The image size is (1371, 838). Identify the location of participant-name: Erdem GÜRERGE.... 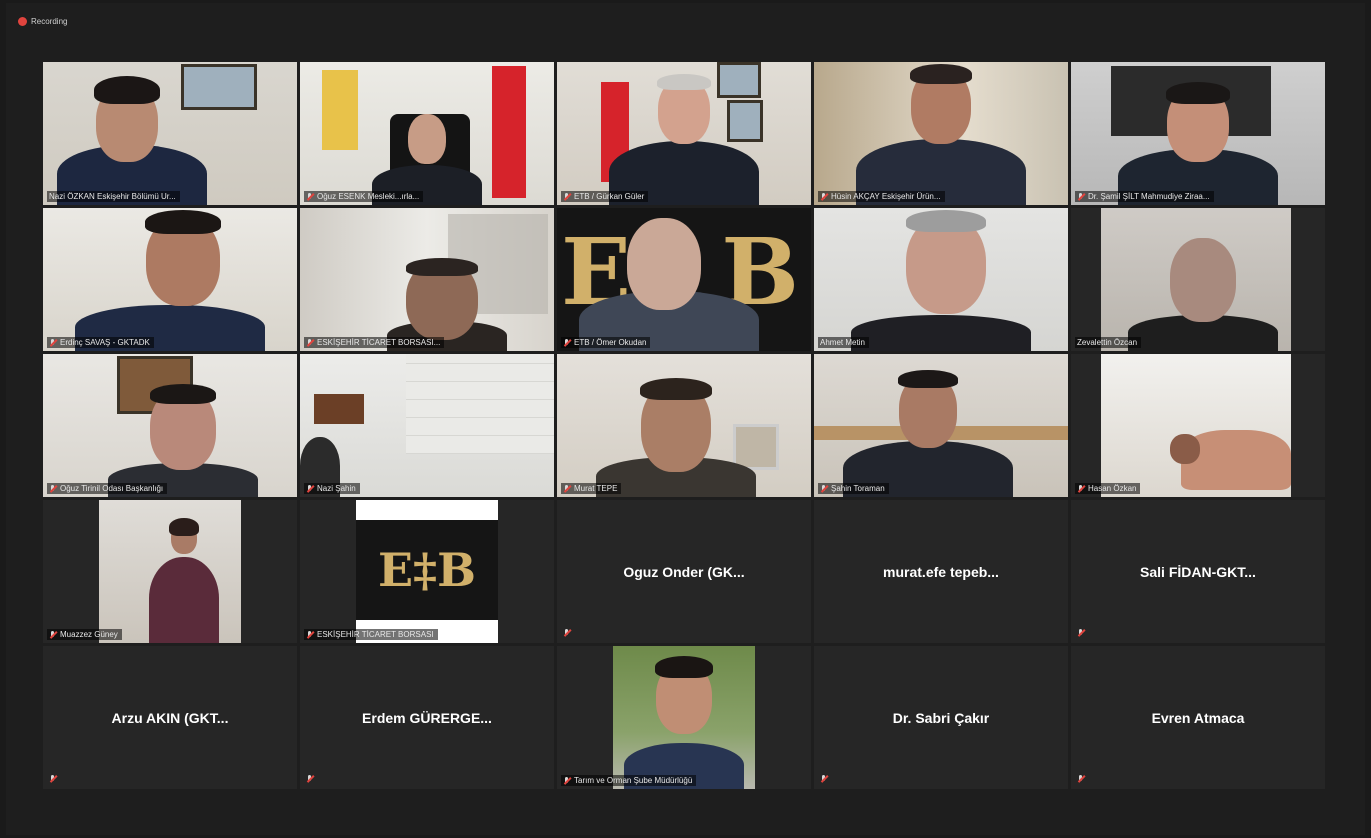
(427, 717).